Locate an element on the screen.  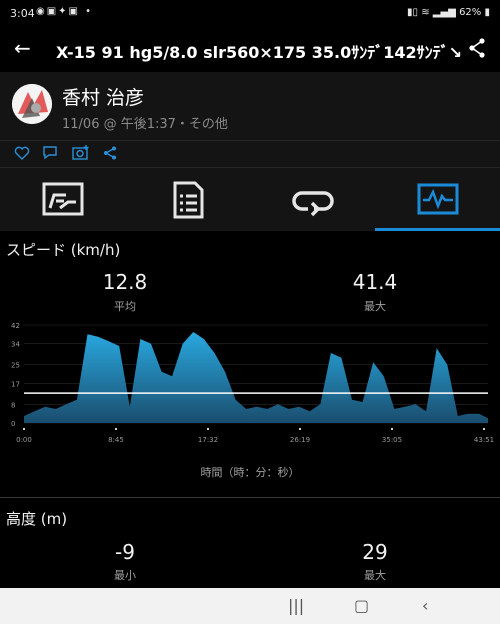
status-bar: 3:04 ◉▣✦▣ • ▮▯ ≋ ▂▄▆ 62% ▮ is located at coordinates (250, 13).